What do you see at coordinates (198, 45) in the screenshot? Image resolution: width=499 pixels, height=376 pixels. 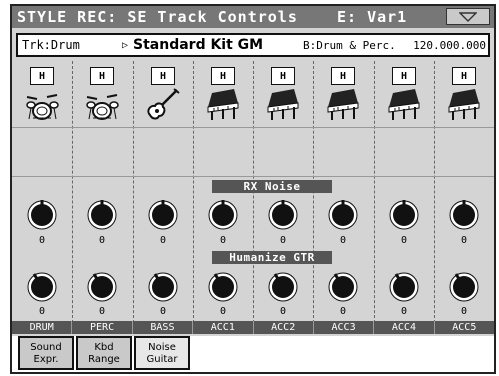 I see `kit-name: Standard Kit GM` at bounding box center [198, 45].